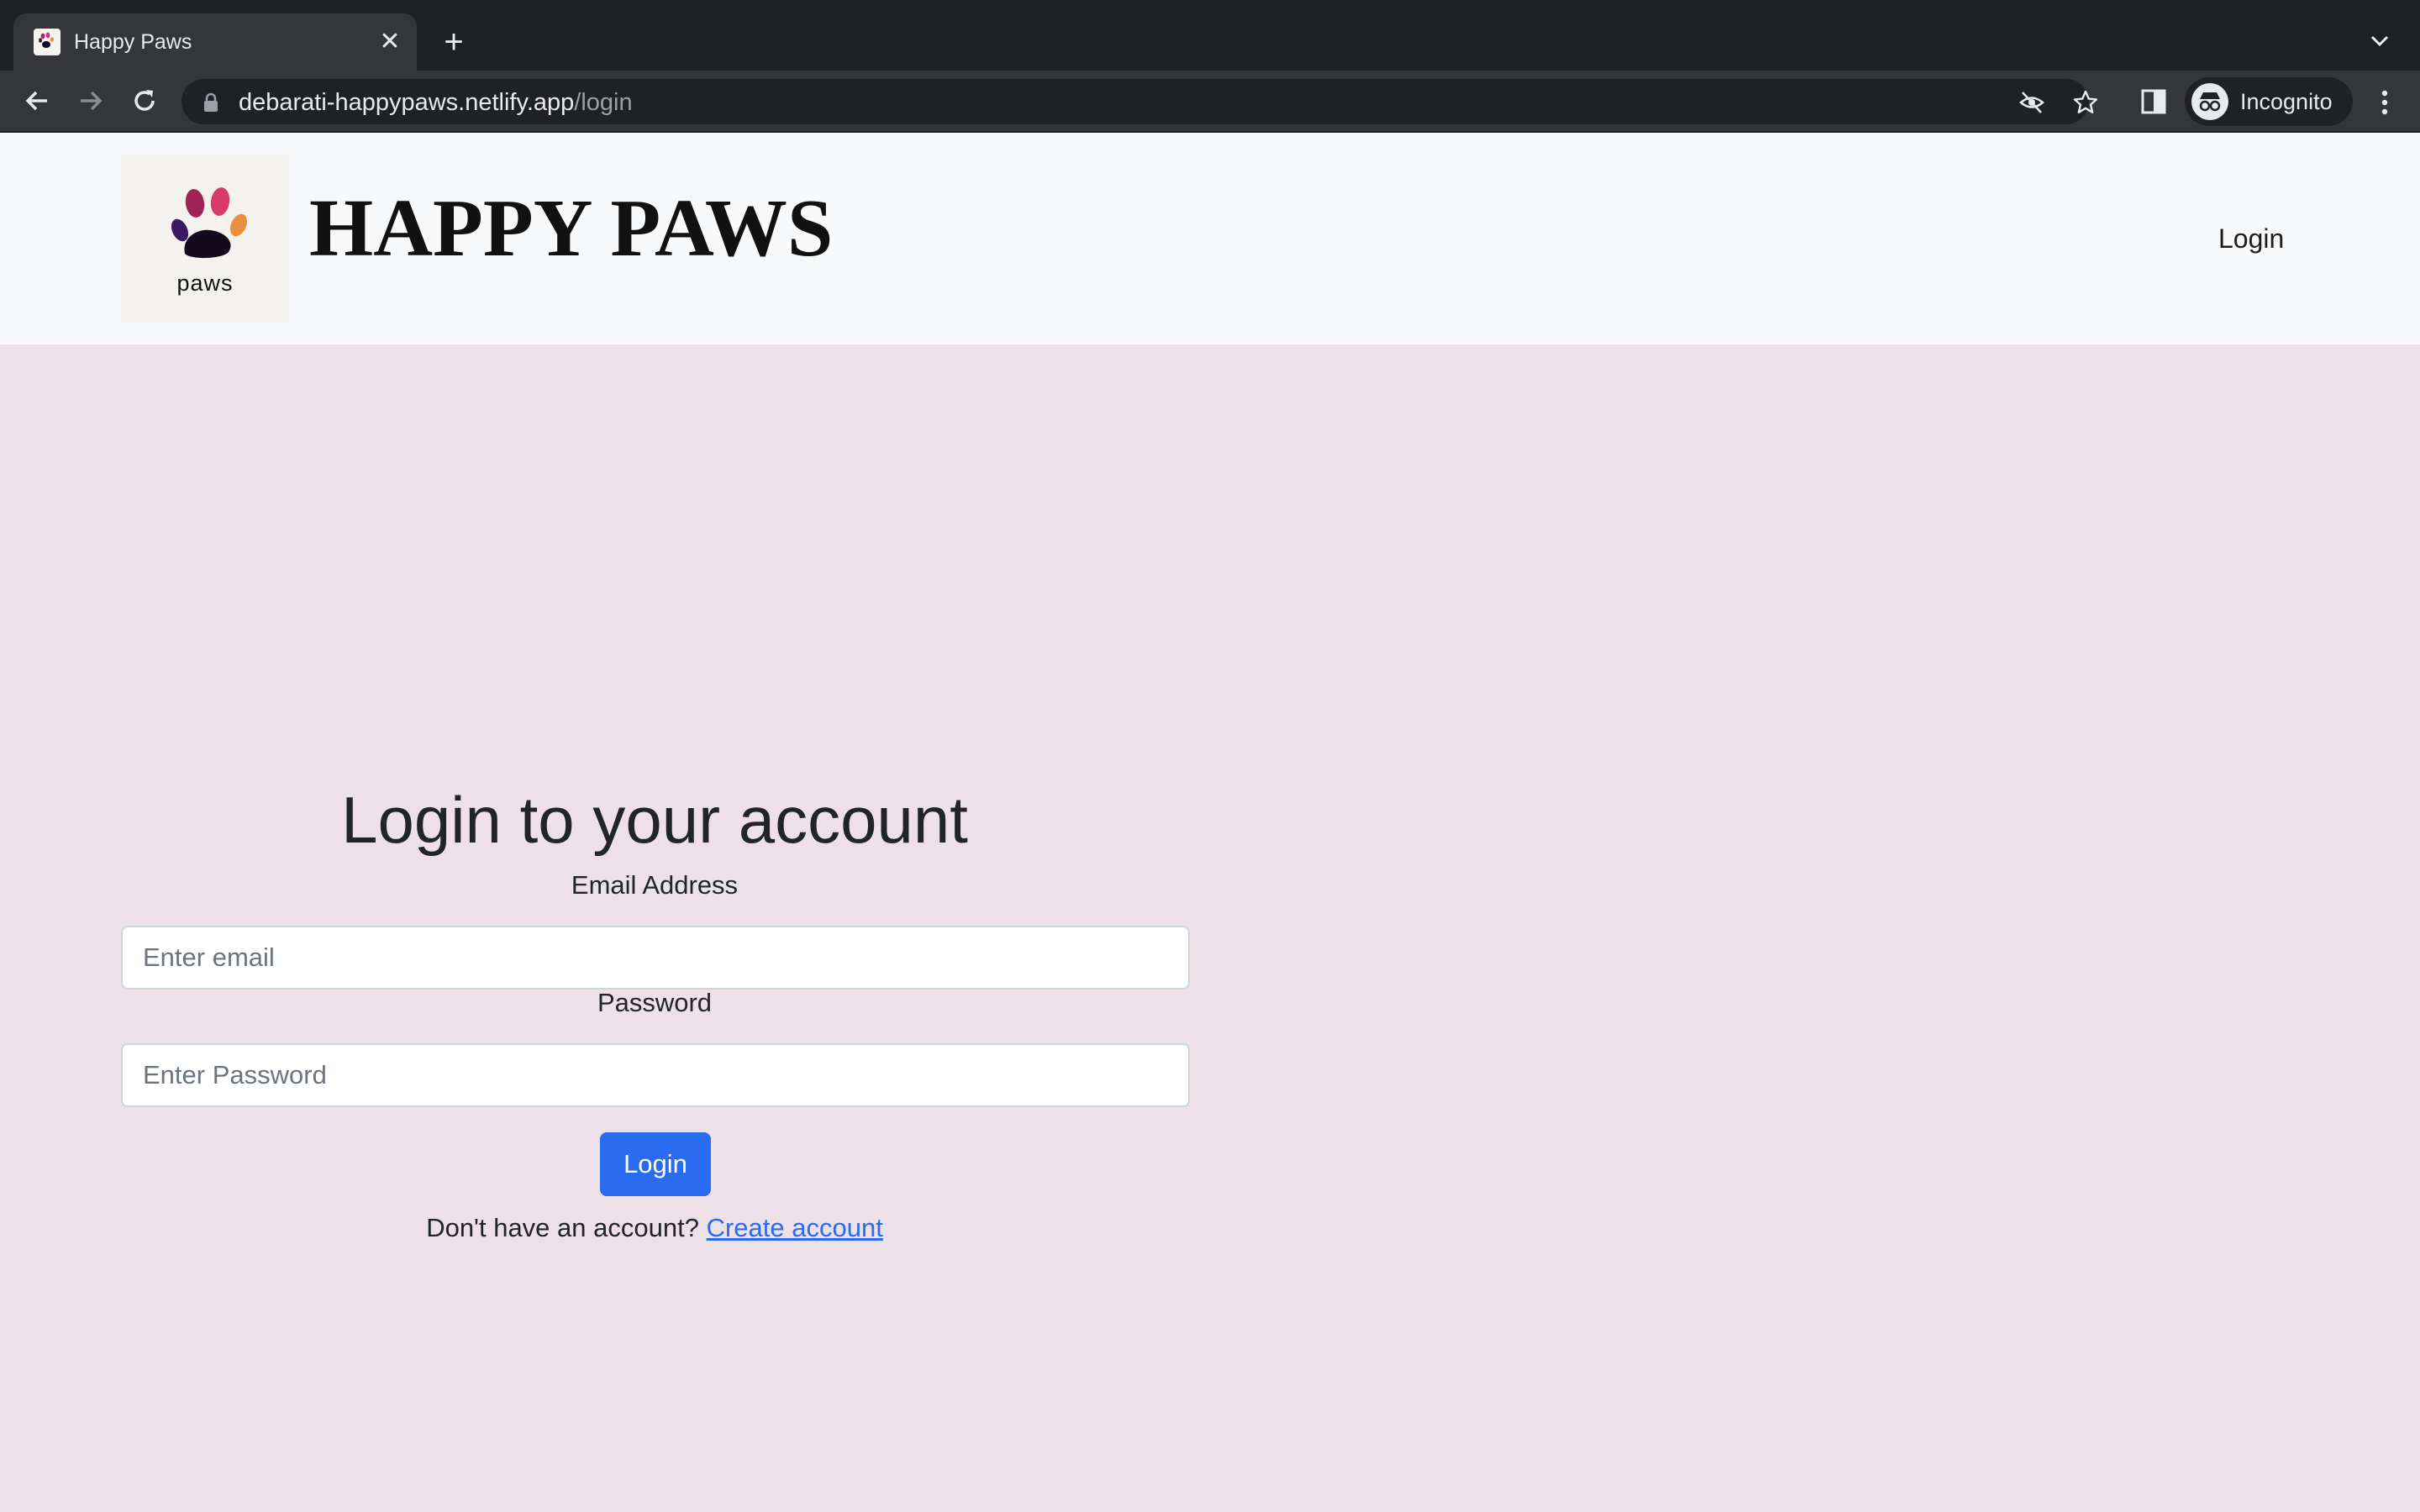 The image size is (2420, 1512). Describe the element at coordinates (2251, 238) in the screenshot. I see `nav-login-link: Login` at that location.